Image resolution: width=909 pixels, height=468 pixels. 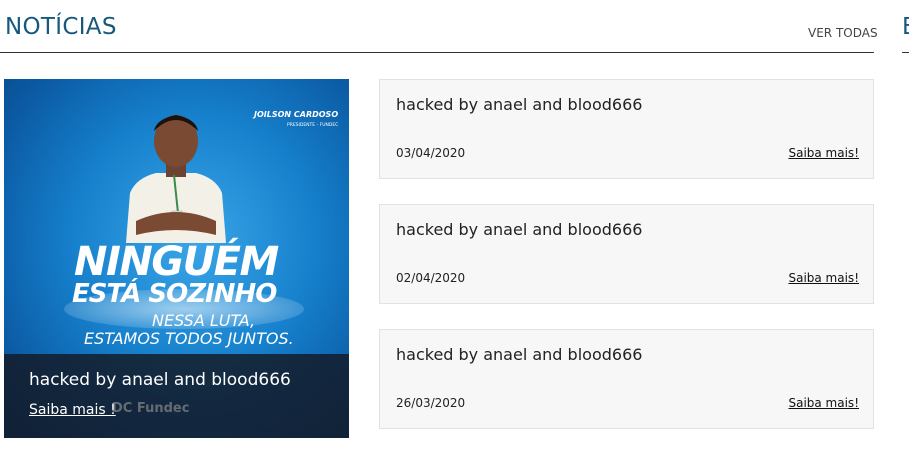 What do you see at coordinates (313, 125) in the screenshot?
I see `promo-role: PRESIDENTE - FUNDEC` at bounding box center [313, 125].